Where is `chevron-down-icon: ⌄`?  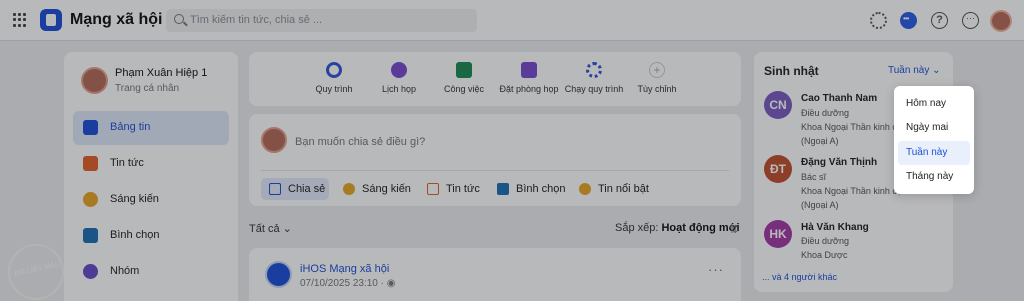 chevron-down-icon: ⌄ is located at coordinates (936, 70).